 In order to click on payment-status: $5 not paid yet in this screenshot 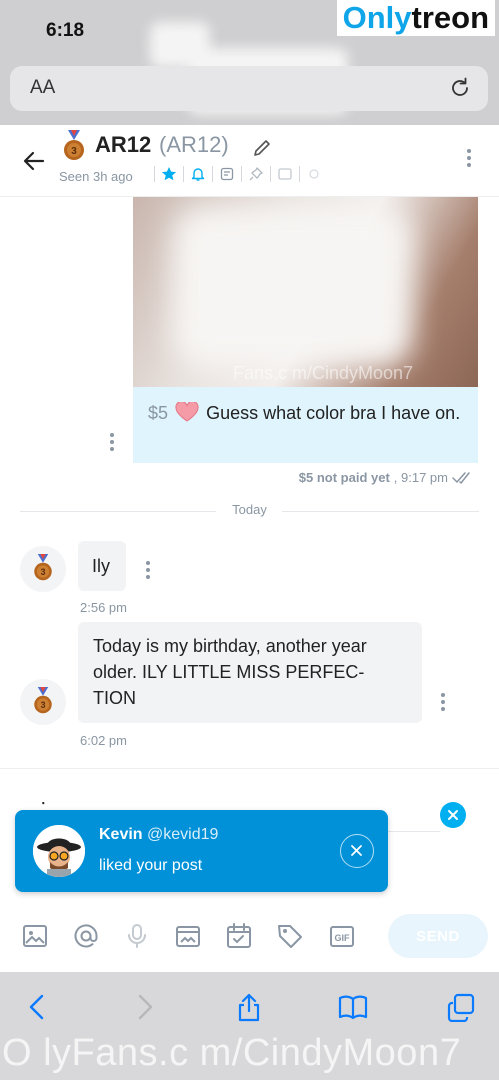, I will do `click(344, 477)`.